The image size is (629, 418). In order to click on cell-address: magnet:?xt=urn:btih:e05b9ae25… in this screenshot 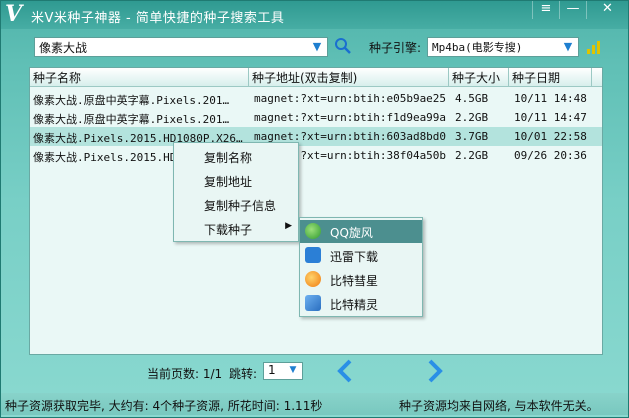, I will do `click(350, 98)`.